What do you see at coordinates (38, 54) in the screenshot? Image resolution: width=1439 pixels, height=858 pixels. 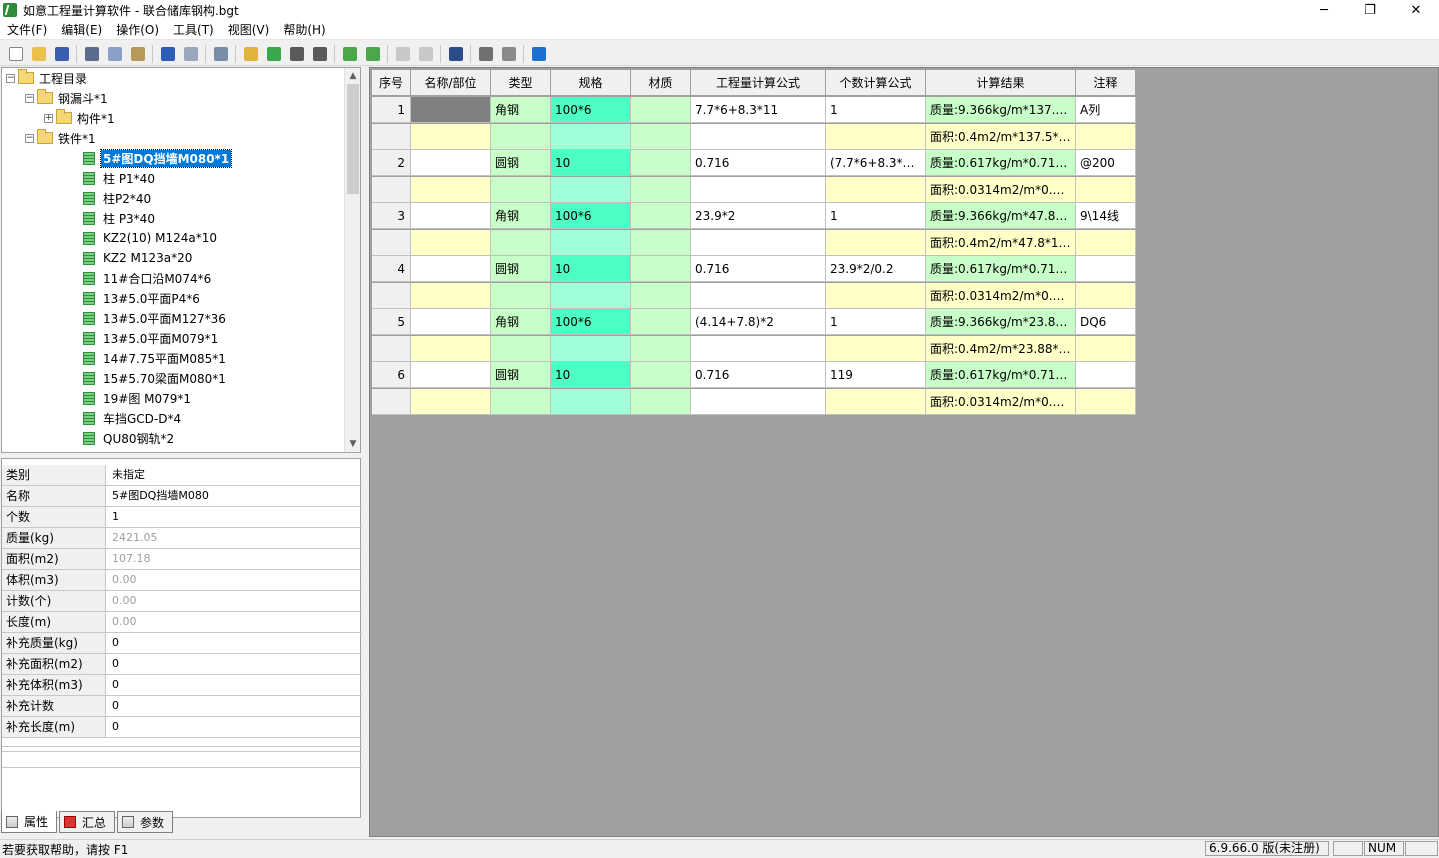 I see `open-folder-button` at bounding box center [38, 54].